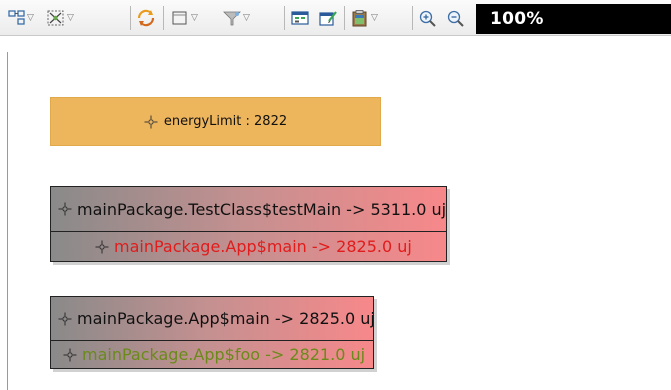 Image resolution: width=671 pixels, height=390 pixels. Describe the element at coordinates (16, 17) in the screenshot. I see `layout-icon` at that location.